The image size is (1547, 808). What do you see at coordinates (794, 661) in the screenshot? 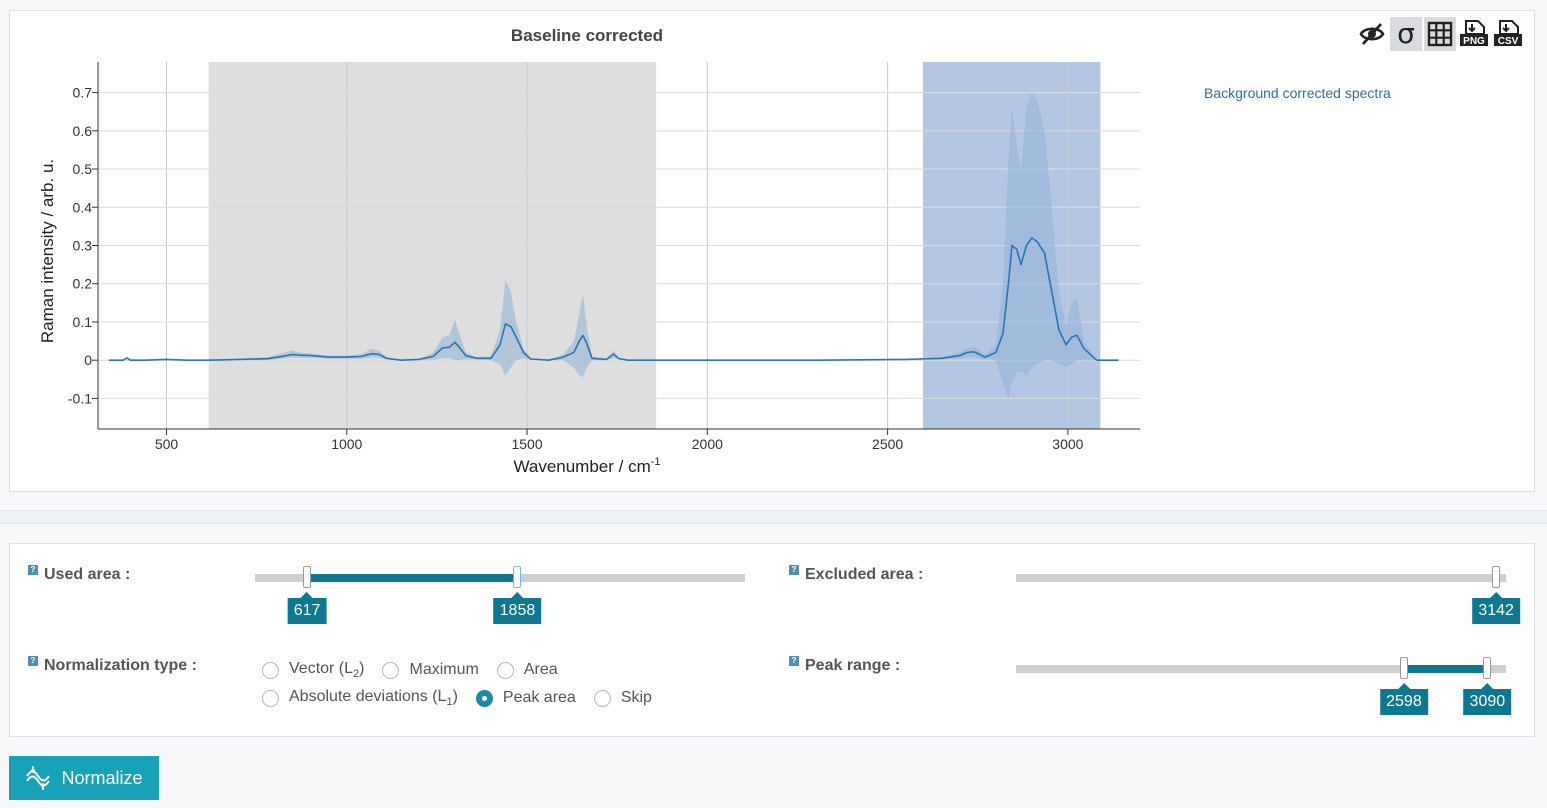
I see `peak-range-help-icon: ?` at bounding box center [794, 661].